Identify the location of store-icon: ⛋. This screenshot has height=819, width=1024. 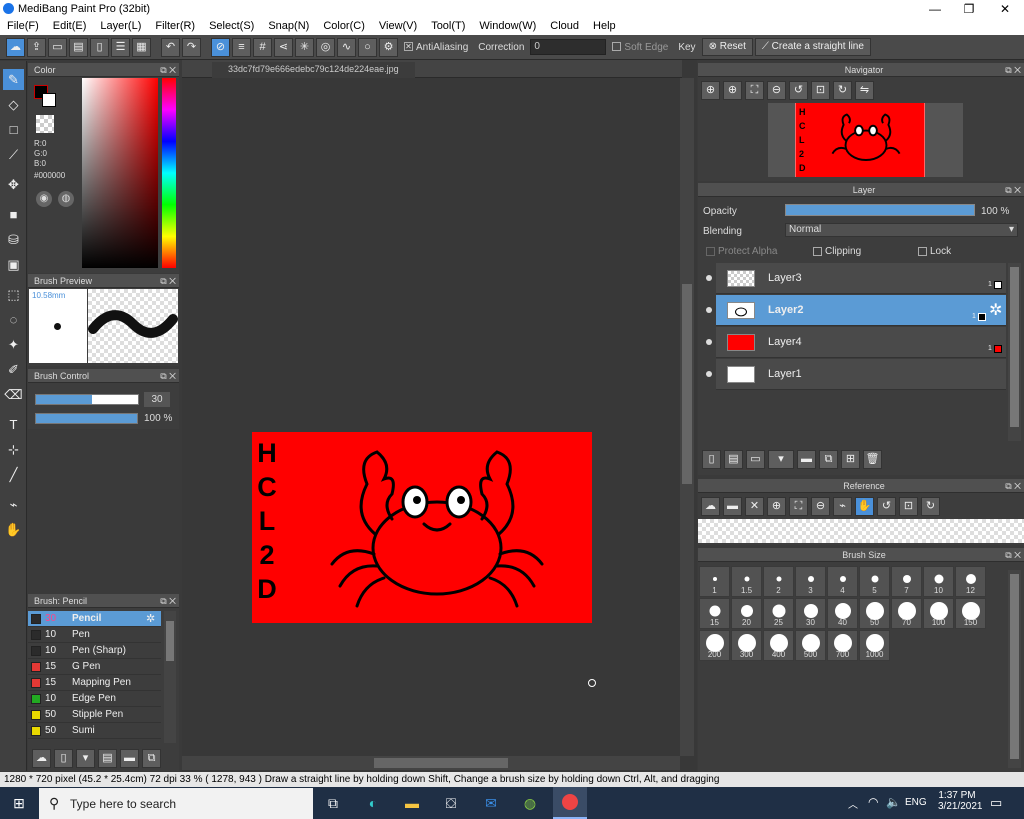
(451, 803).